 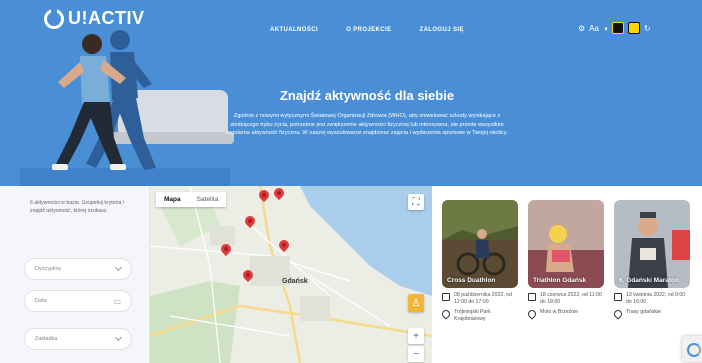 I want to click on reset-icon: ↻, so click(x=647, y=28).